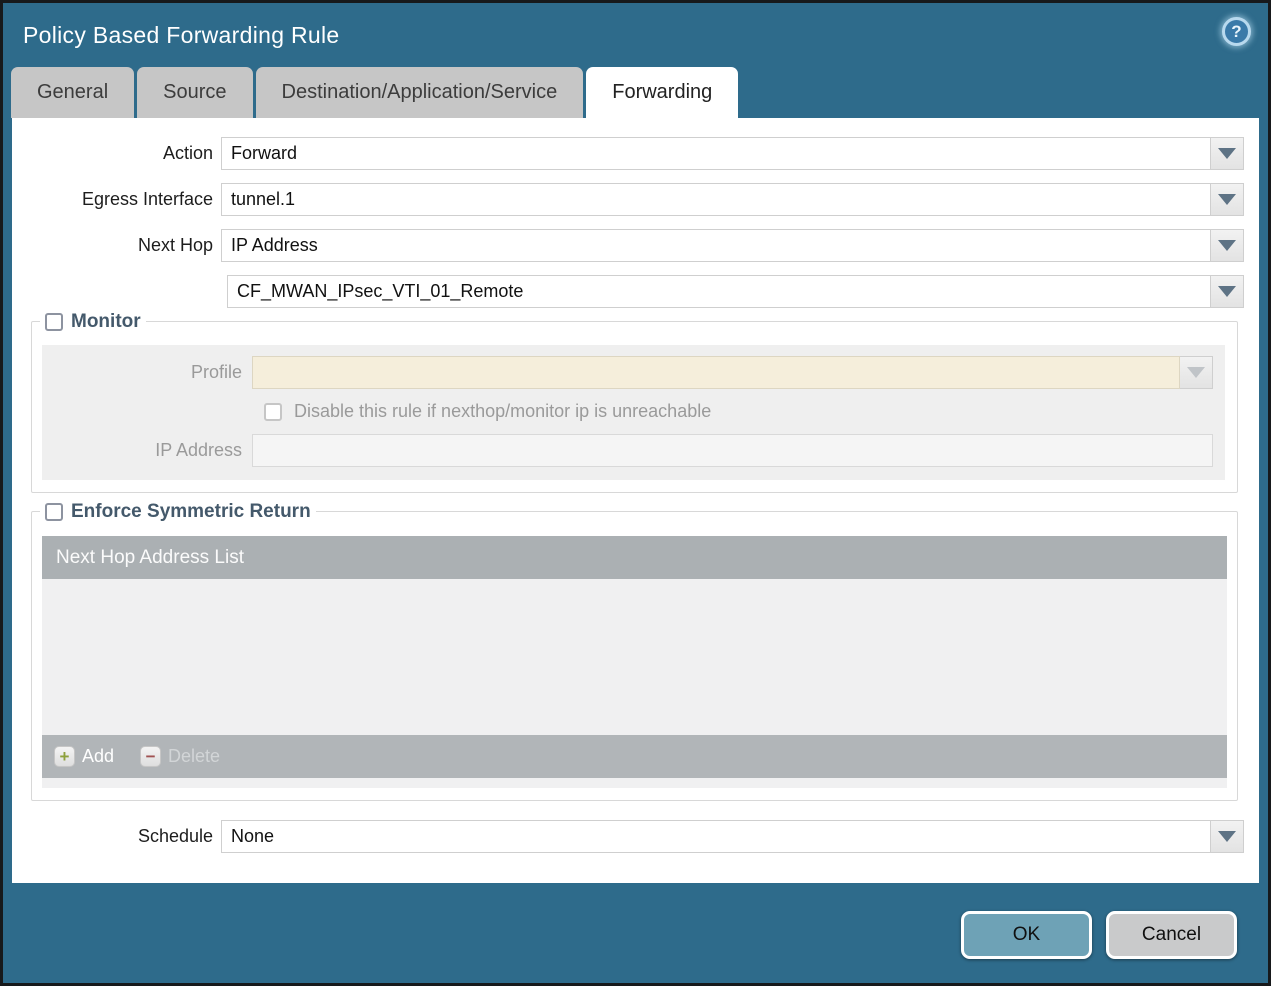 The image size is (1271, 986). I want to click on tab-general: General, so click(73, 92).